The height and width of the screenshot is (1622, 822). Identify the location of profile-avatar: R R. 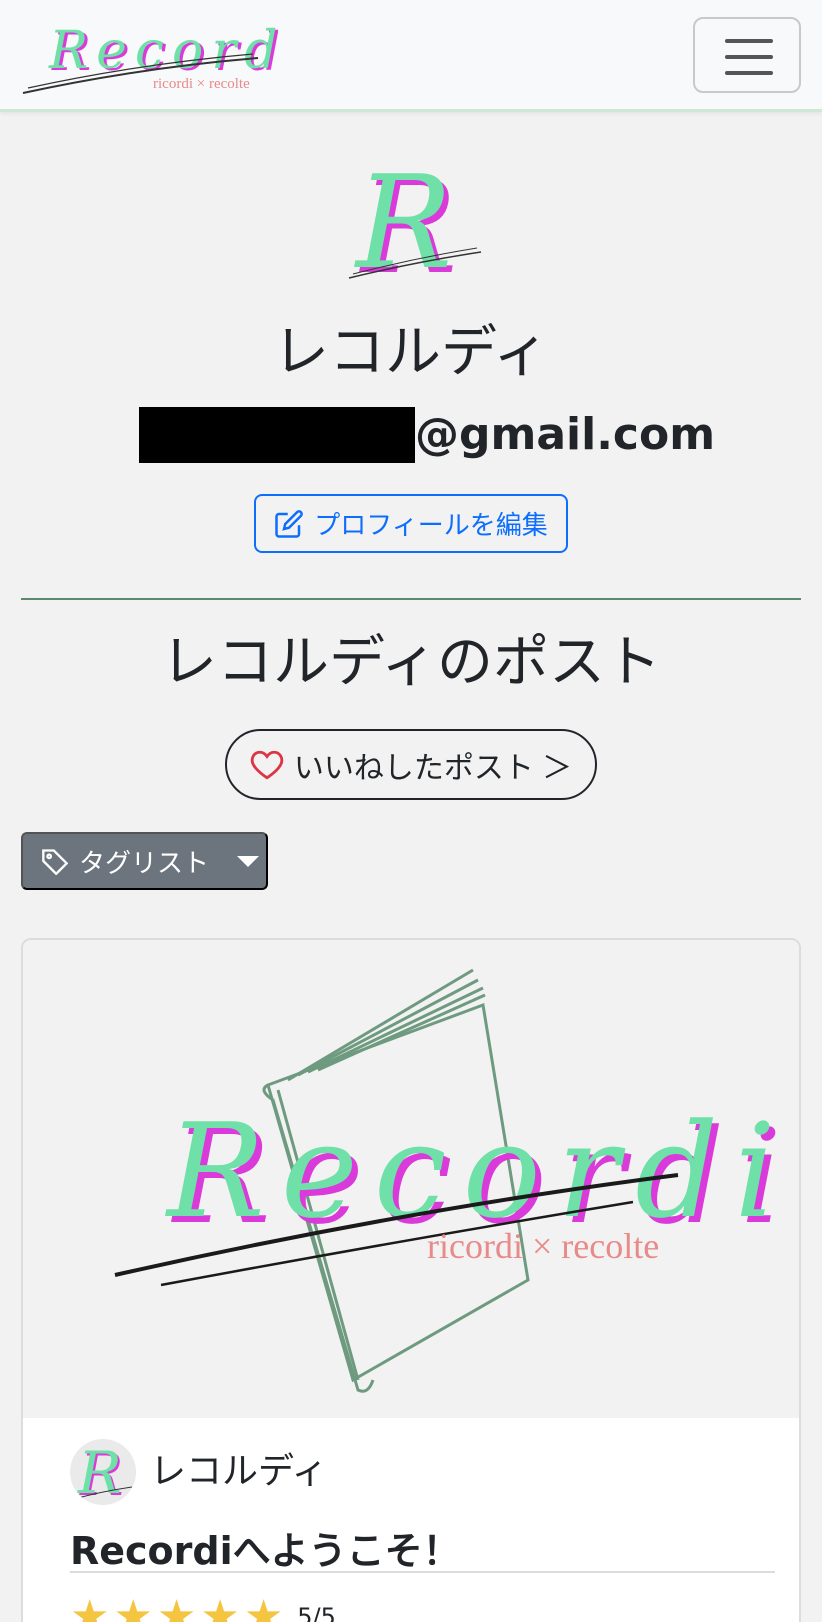
(415, 220).